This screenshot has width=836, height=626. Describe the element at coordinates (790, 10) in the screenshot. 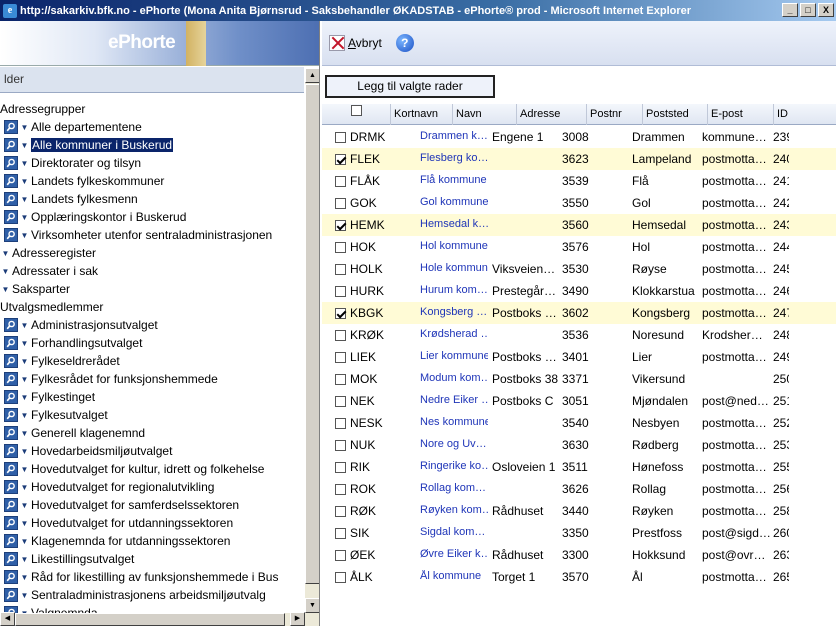

I see `minimize-button: _` at that location.